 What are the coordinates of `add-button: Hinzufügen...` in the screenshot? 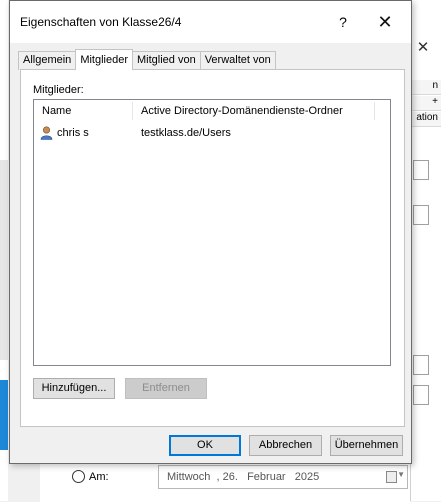 It's located at (74, 388).